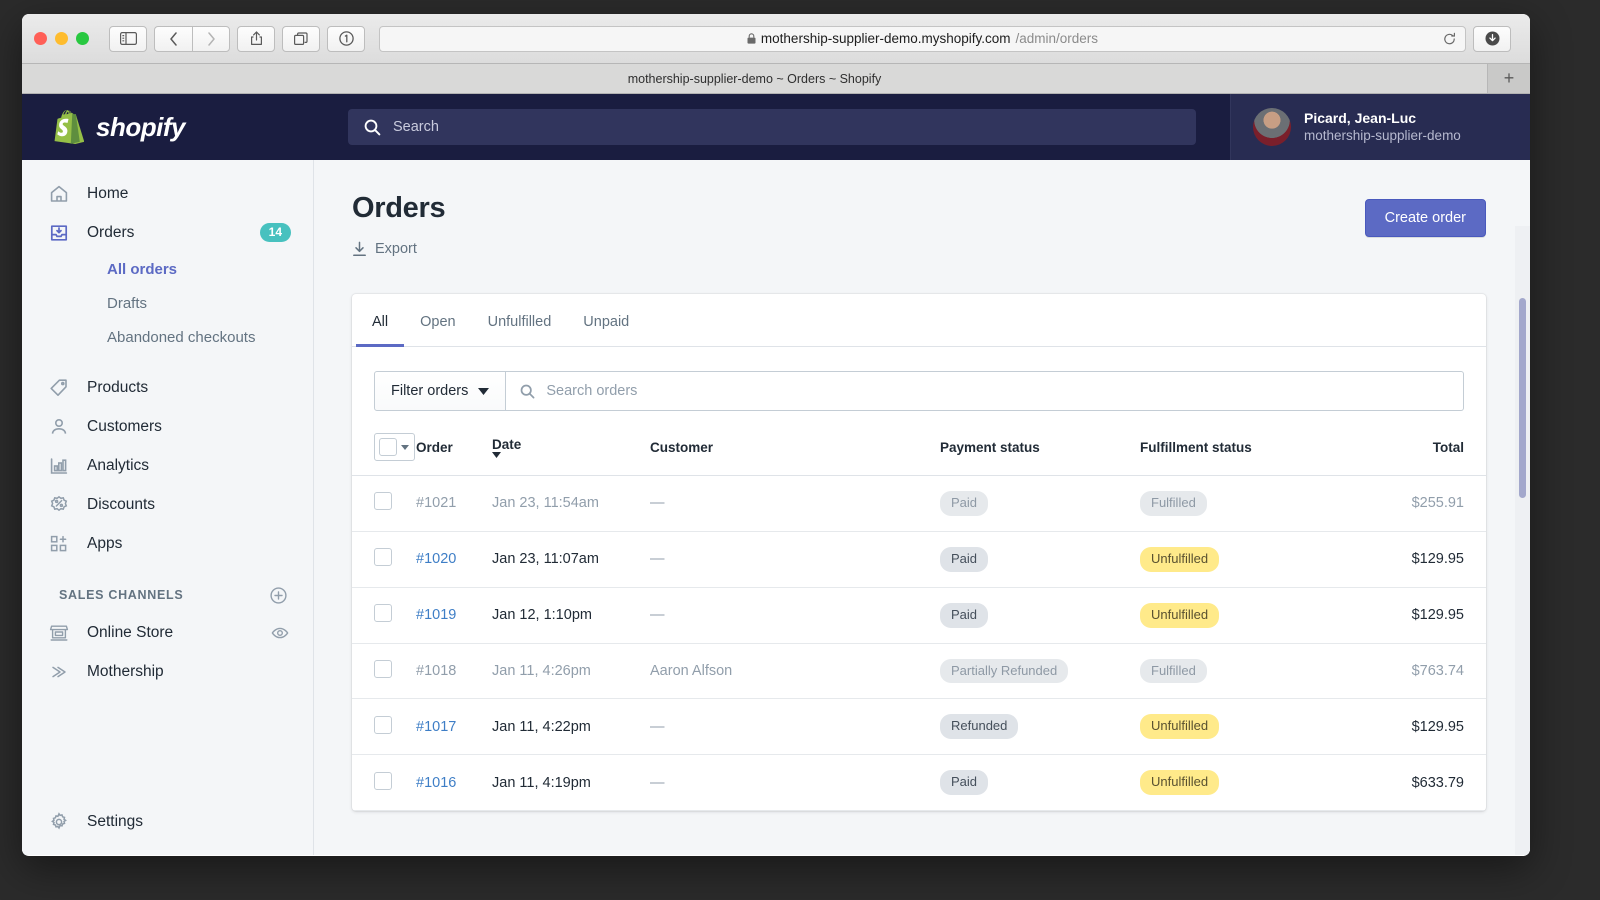 The width and height of the screenshot is (1600, 900). I want to click on column-header-payment-status: Payment status, so click(1040, 443).